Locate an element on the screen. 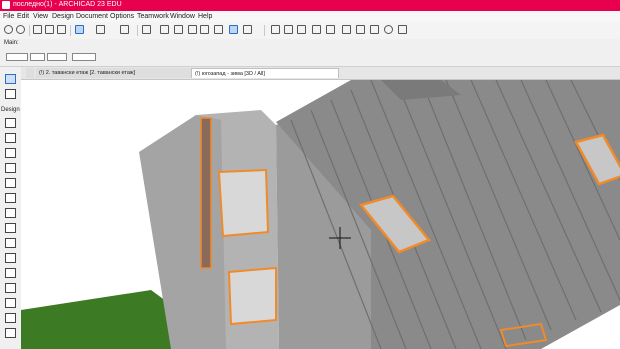 Image resolution: width=620 pixels, height=349 pixels. object-tool-icon is located at coordinates (10, 333).